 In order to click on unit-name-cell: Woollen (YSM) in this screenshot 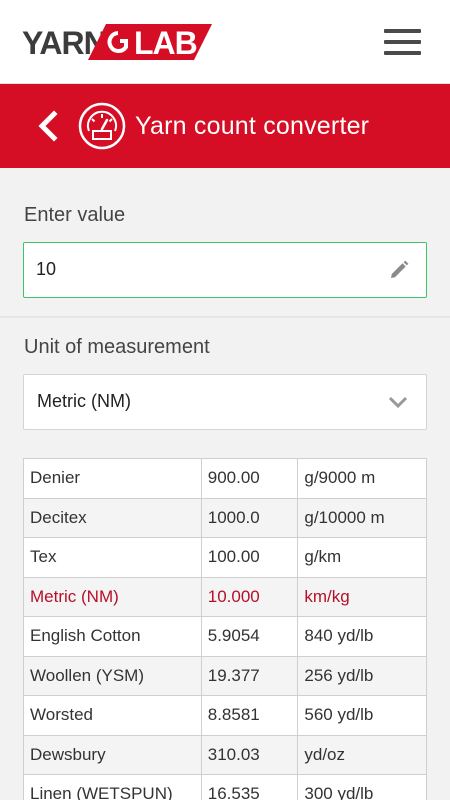, I will do `click(112, 675)`.